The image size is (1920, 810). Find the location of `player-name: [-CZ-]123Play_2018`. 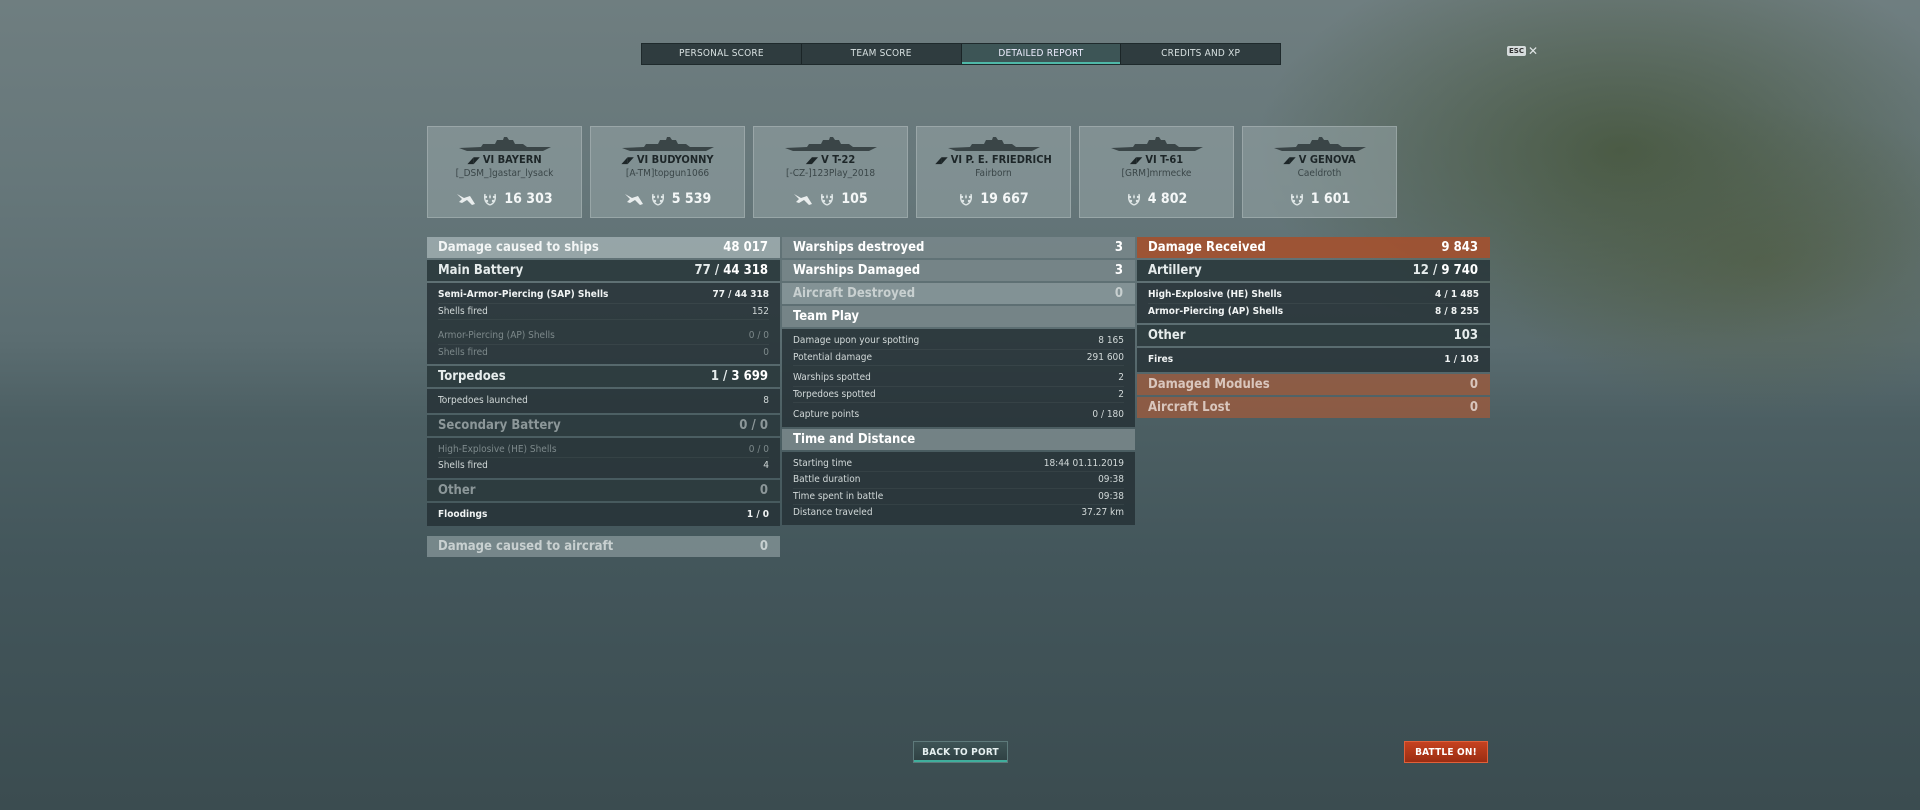

player-name: [-CZ-]123Play_2018 is located at coordinates (830, 173).